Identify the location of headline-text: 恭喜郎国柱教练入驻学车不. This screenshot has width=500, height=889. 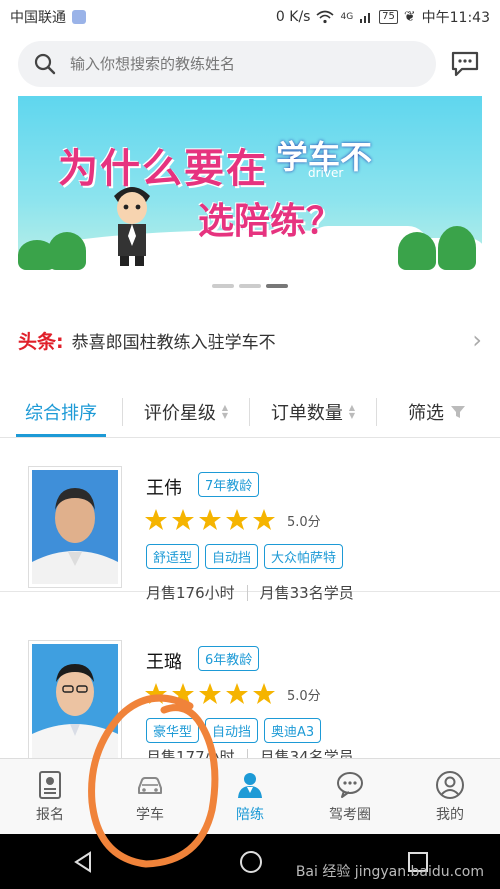
(173, 342).